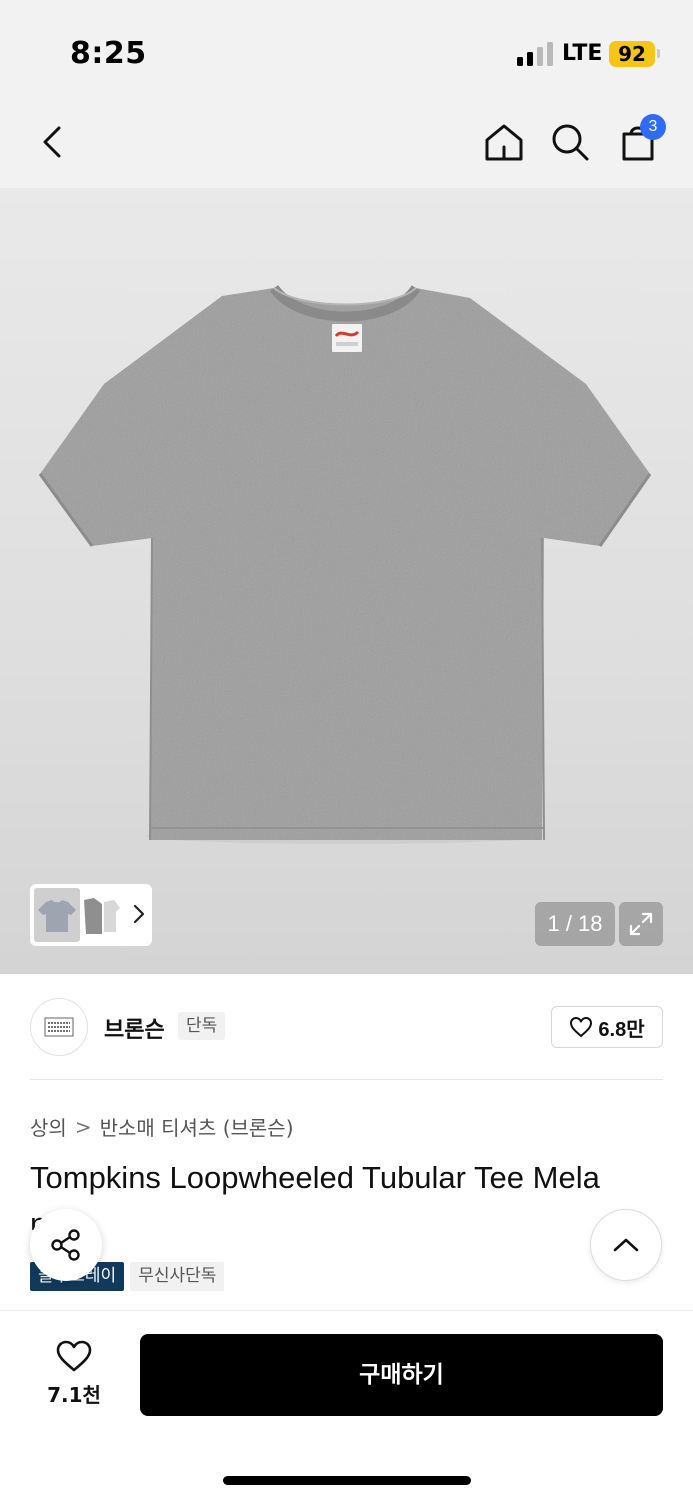 The height and width of the screenshot is (1500, 693). What do you see at coordinates (575, 924) in the screenshot?
I see `image-page-counter: 1 / 18` at bounding box center [575, 924].